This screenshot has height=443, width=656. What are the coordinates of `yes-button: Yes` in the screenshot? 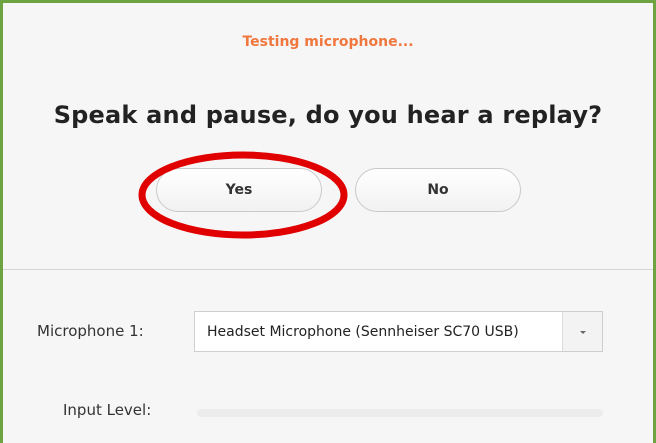 It's located at (239, 190).